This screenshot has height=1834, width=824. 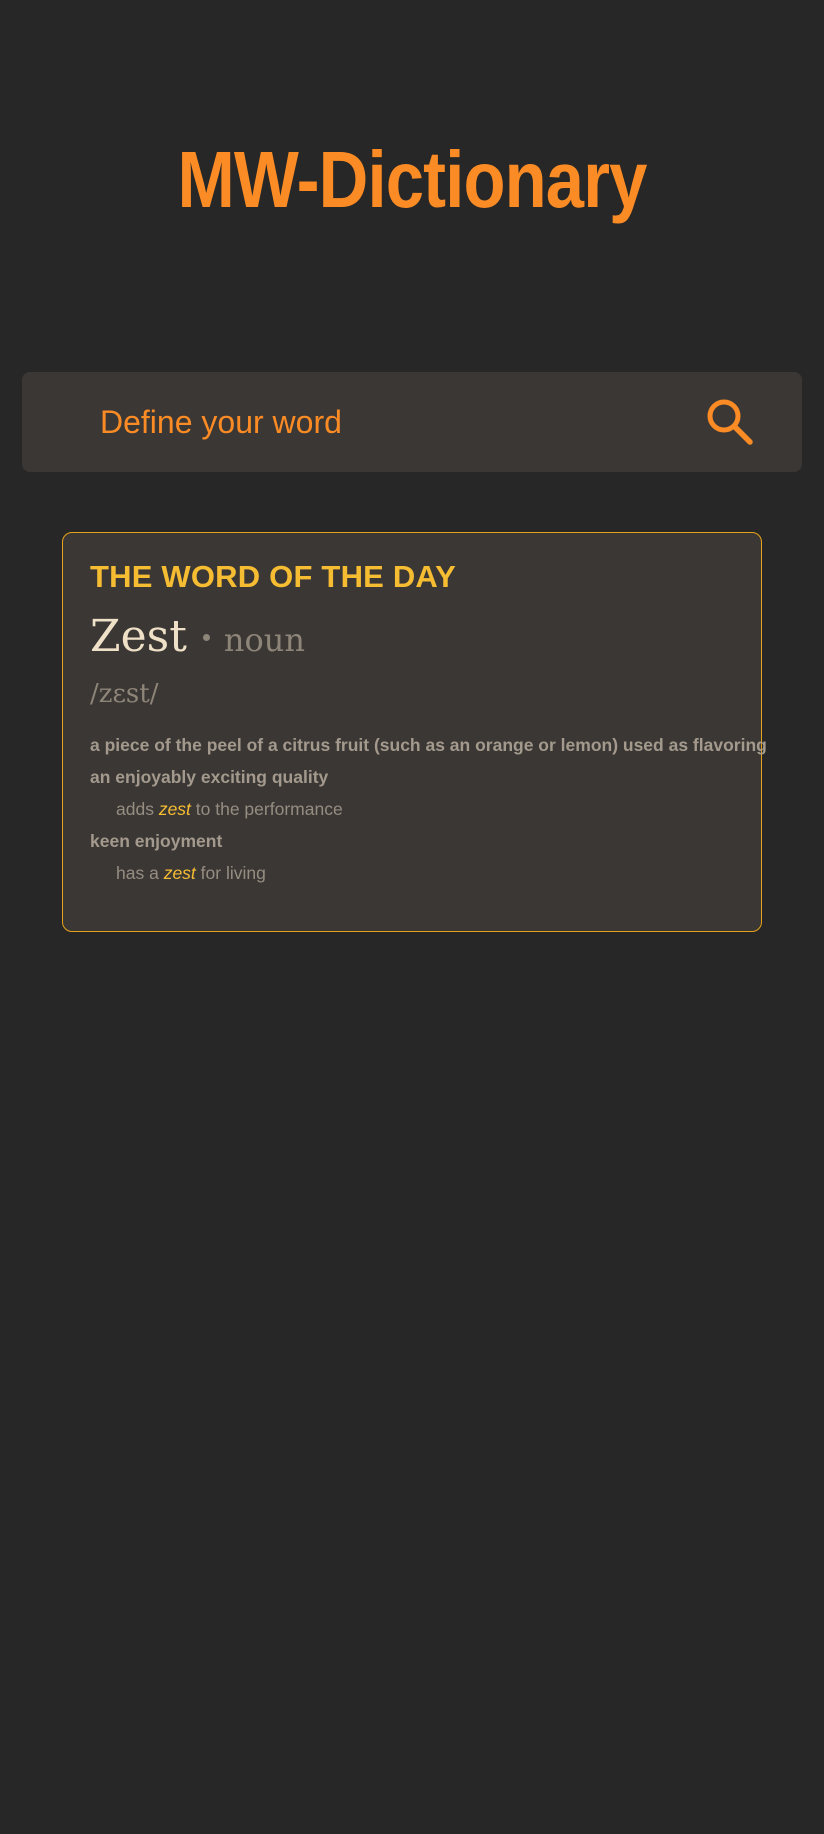 I want to click on search-bar, so click(x=412, y=422).